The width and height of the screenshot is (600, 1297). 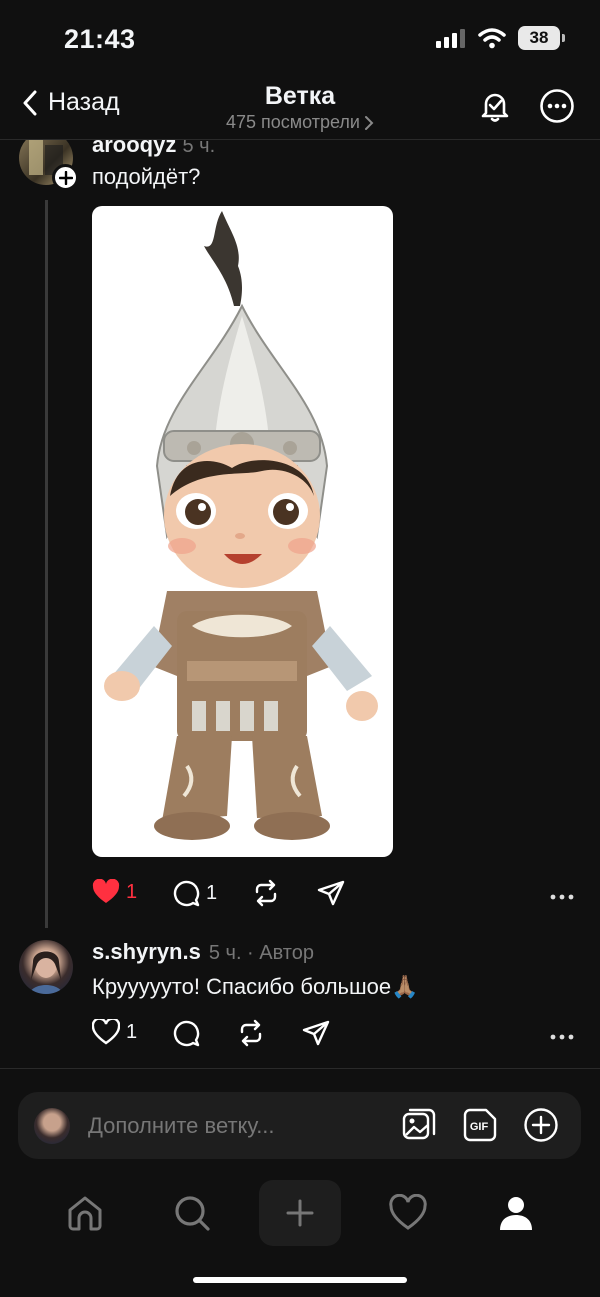 I want to click on repost-button, so click(x=266, y=893).